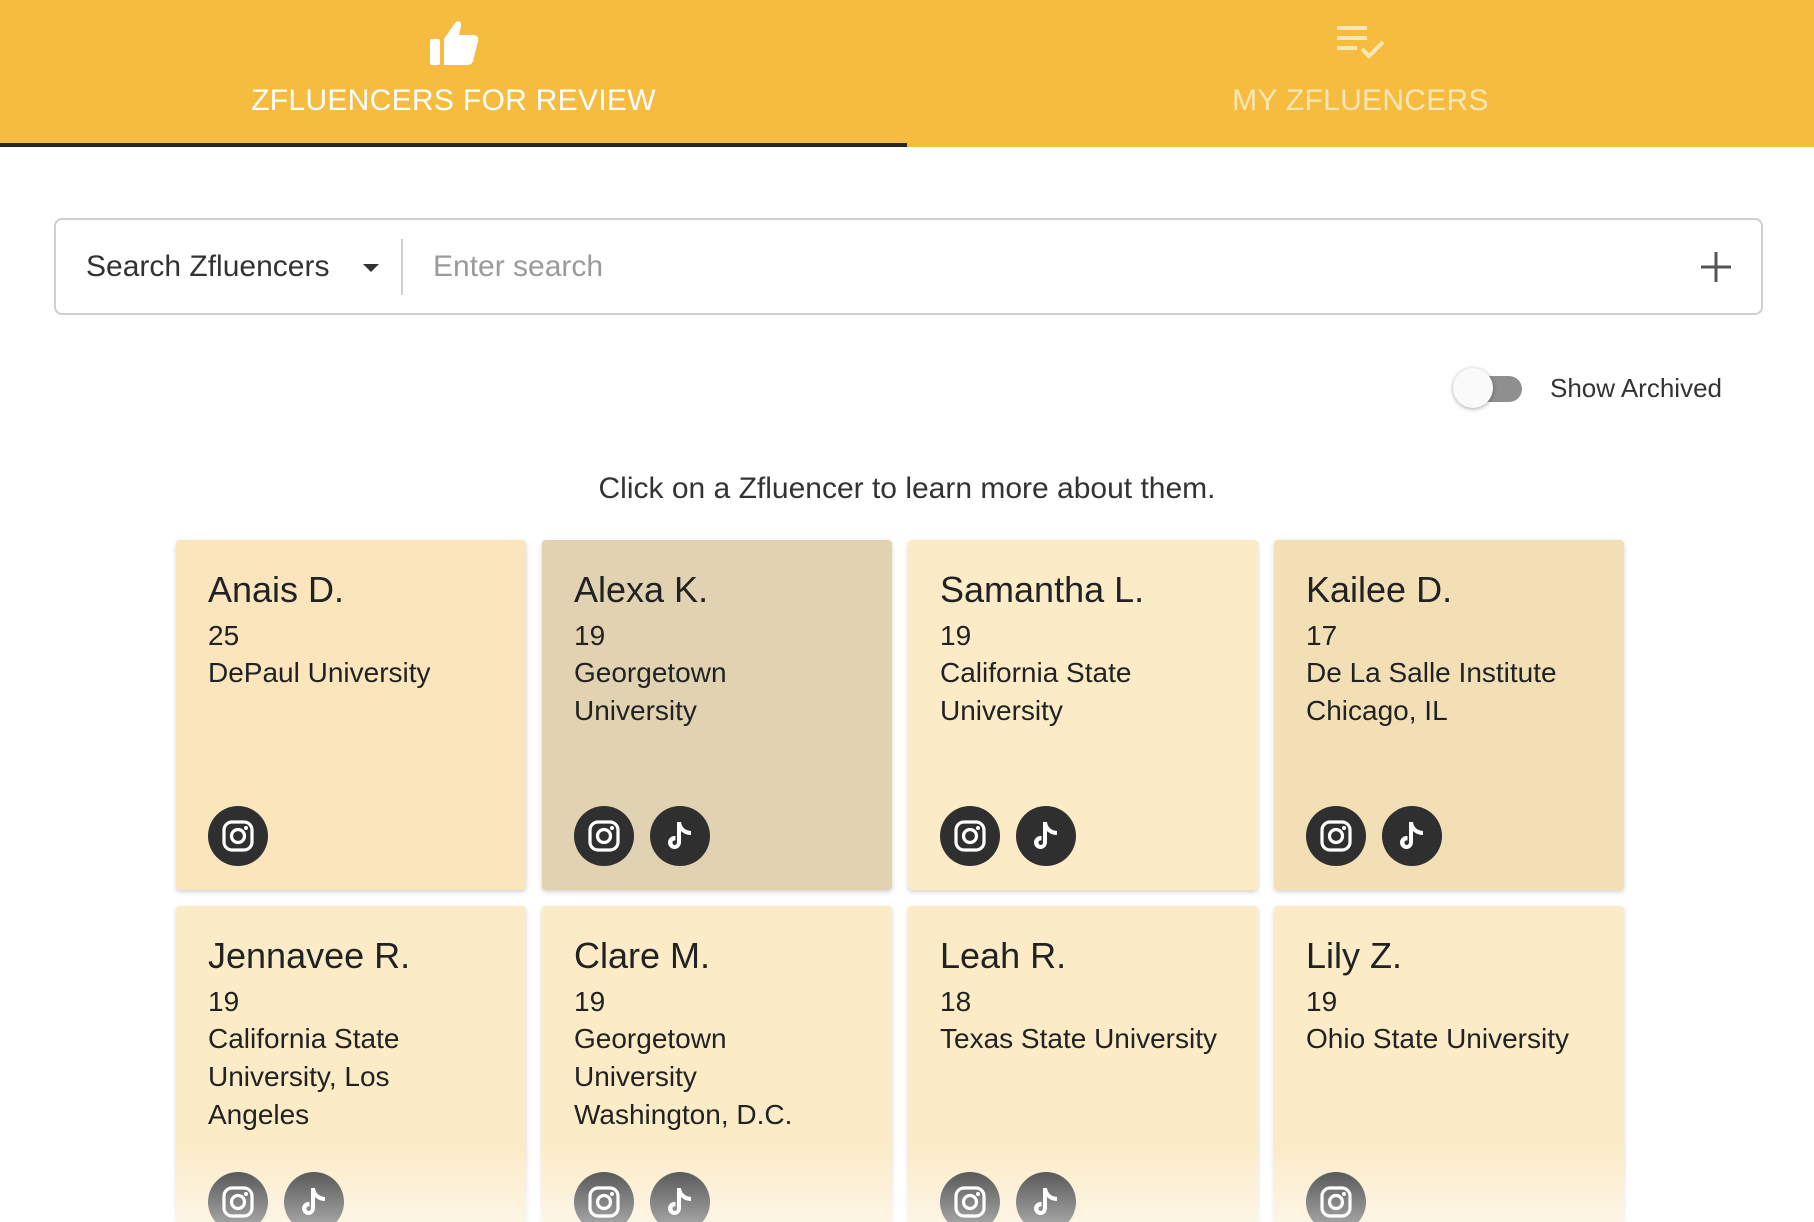 This screenshot has height=1222, width=1814. Describe the element at coordinates (1360, 100) in the screenshot. I see `tab-label: MY ZFLUENCERS` at that location.